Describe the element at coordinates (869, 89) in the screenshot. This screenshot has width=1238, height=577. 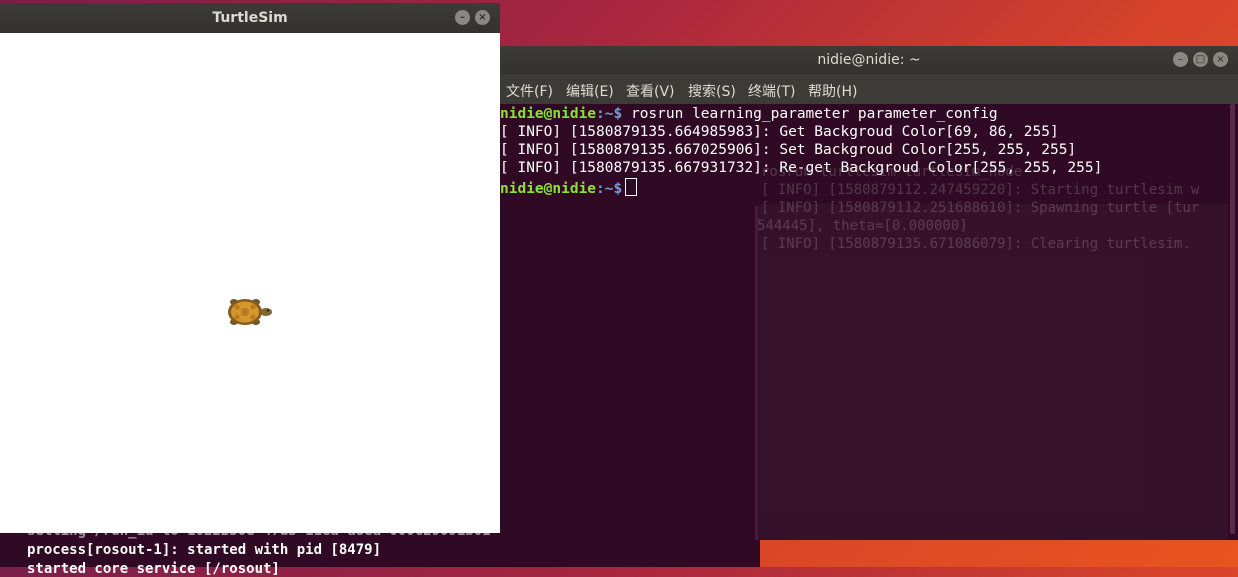
I see `terminal-menubar: 文件(F) 编辑(E) 查看(V) 搜索(S) 终端(T) 帮助(H)` at that location.